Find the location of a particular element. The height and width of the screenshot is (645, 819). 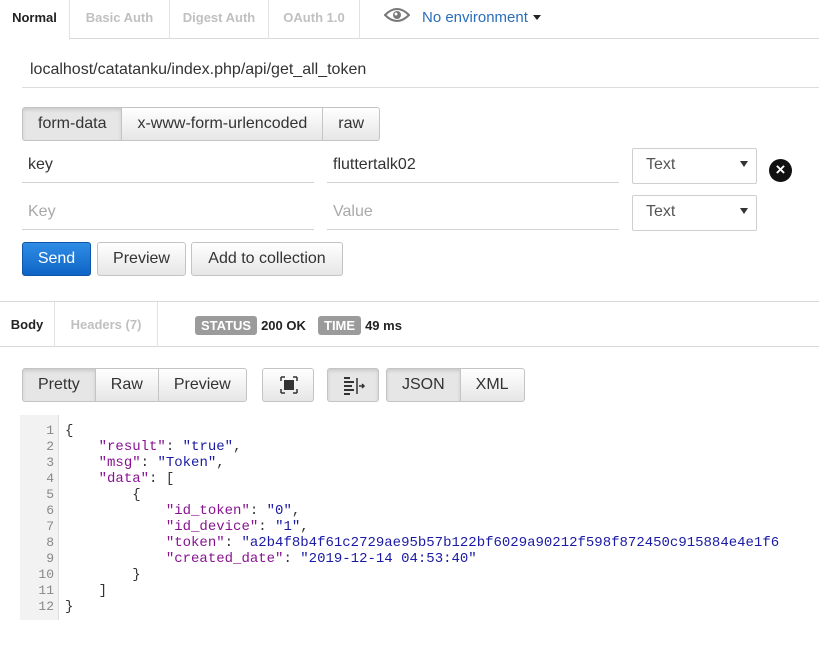

tab-oauth: OAuth 1.0 is located at coordinates (314, 19).